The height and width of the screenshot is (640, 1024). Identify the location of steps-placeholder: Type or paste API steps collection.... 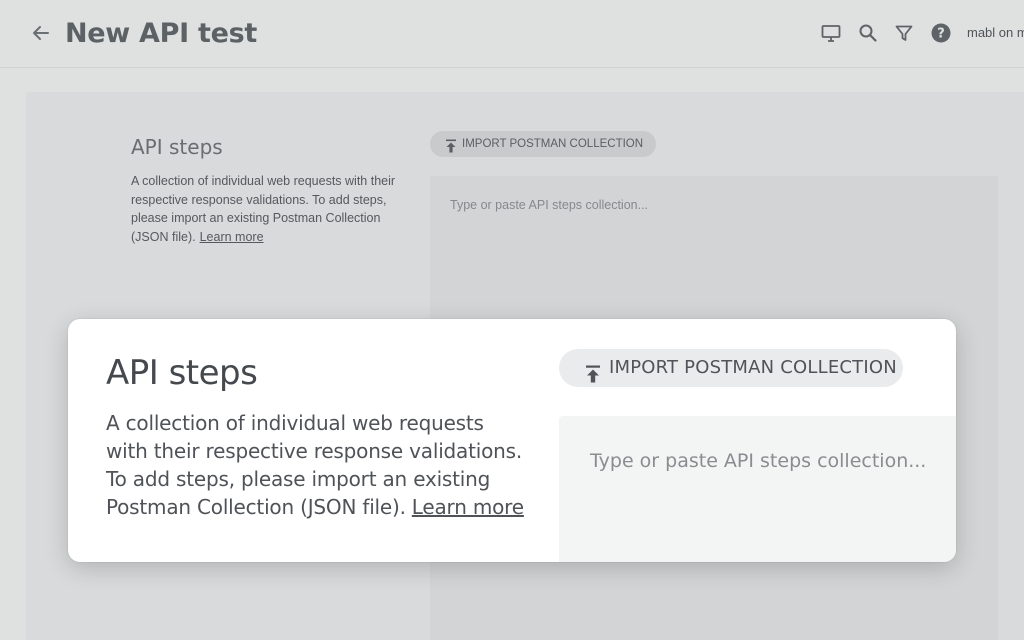
(549, 205).